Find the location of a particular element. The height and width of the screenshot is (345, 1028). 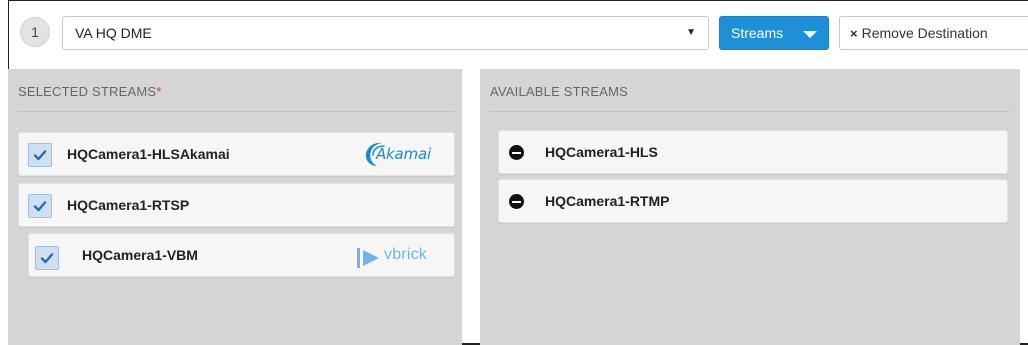

destination-select: VA HQ DME ▼ is located at coordinates (385, 33).